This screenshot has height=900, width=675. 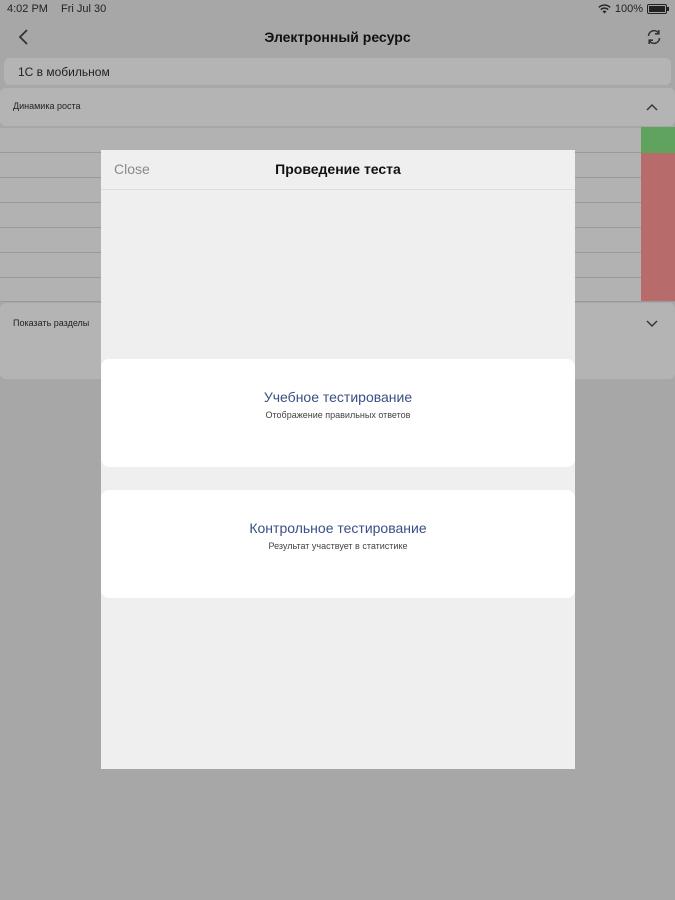 I want to click on nav-bar: Электронный ресурс, so click(x=337, y=38).